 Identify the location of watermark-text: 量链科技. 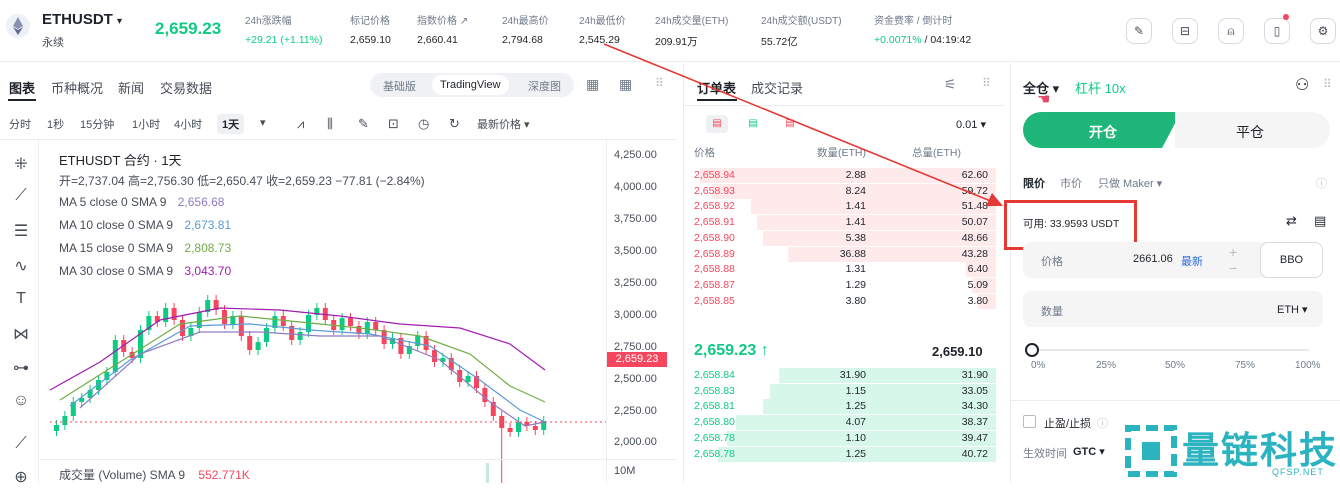
(1260, 450).